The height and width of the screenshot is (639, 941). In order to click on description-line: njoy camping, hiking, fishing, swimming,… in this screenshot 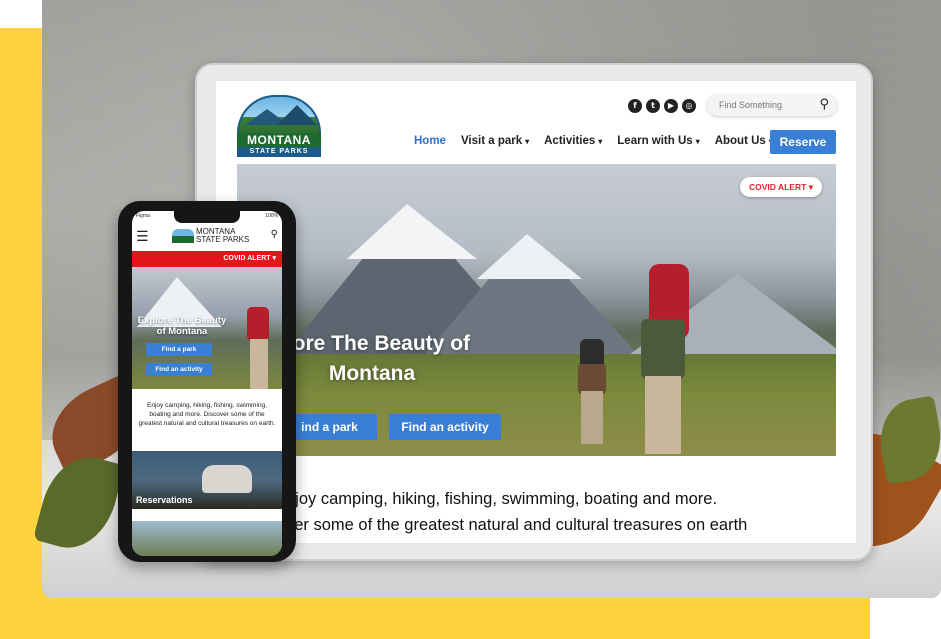, I will do `click(502, 499)`.